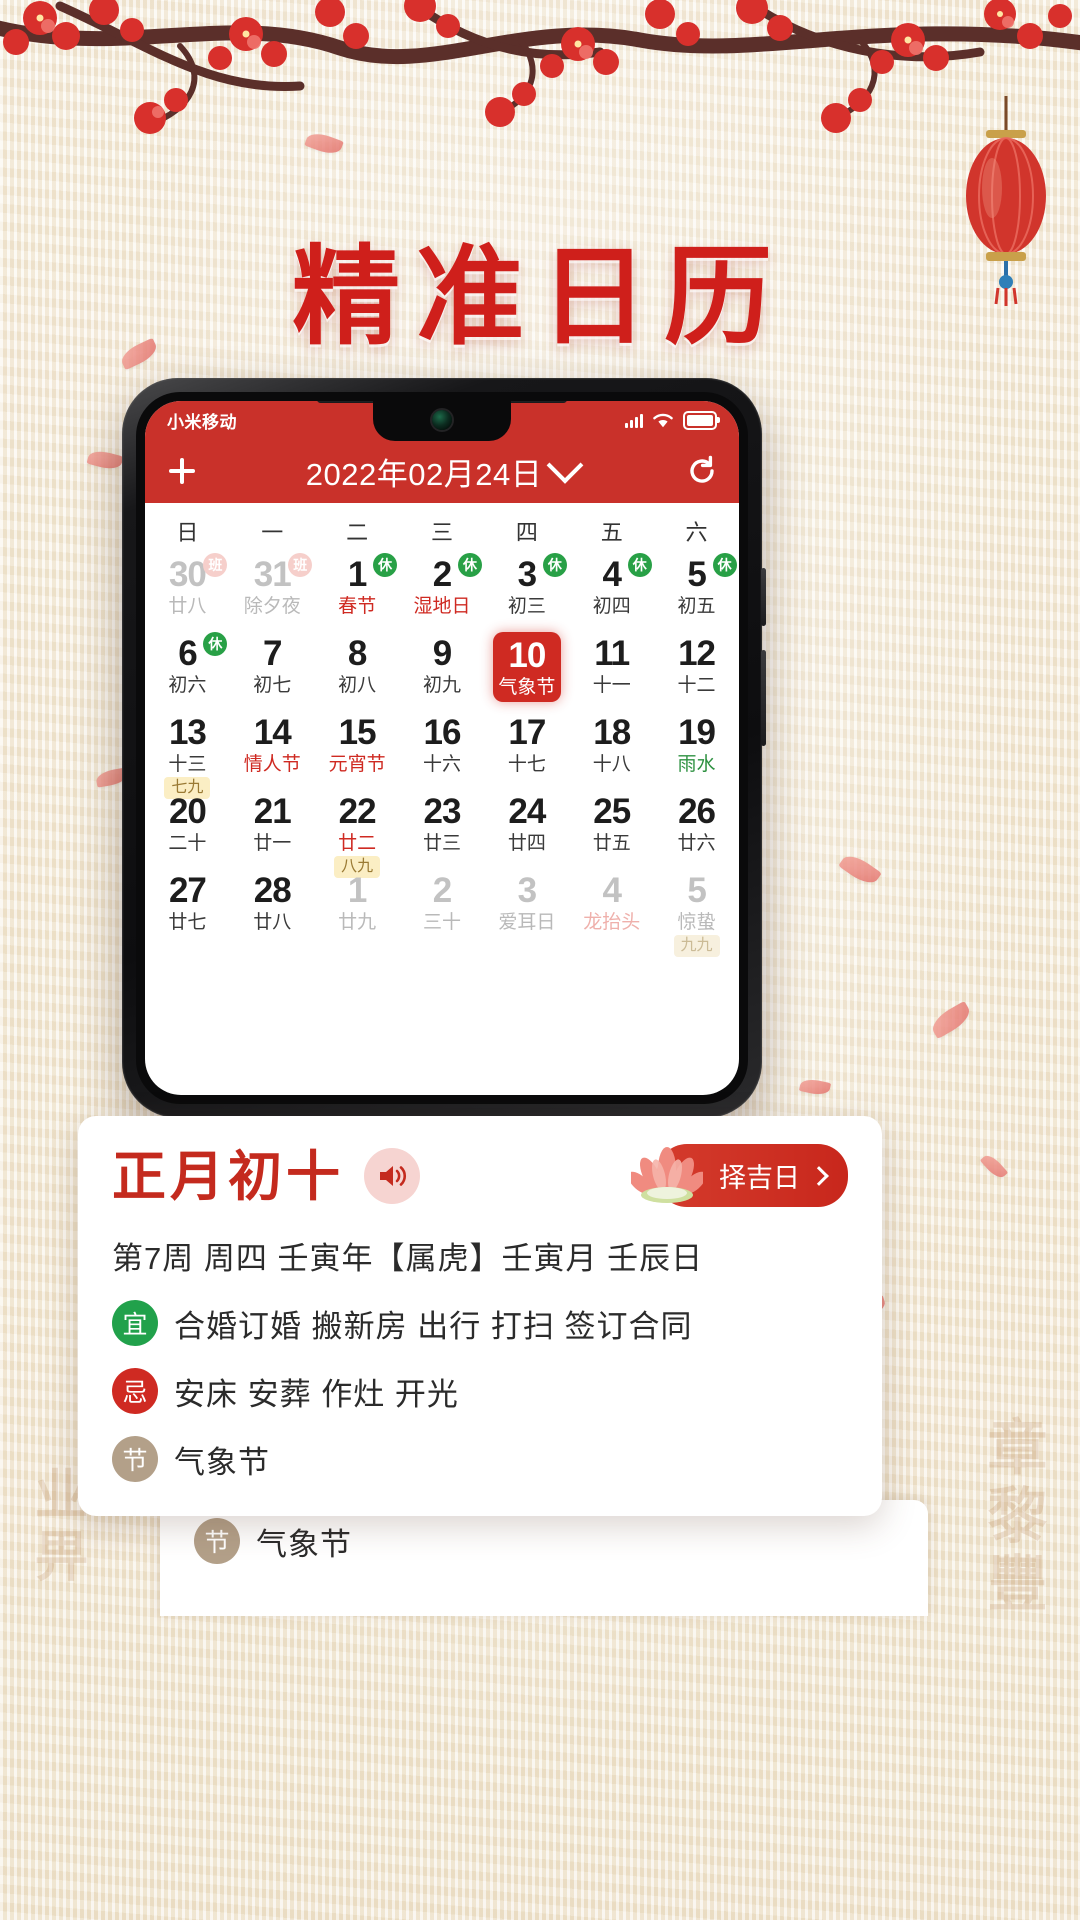 This screenshot has height=1920, width=1080. What do you see at coordinates (701, 420) in the screenshot?
I see `battery-full-icon` at bounding box center [701, 420].